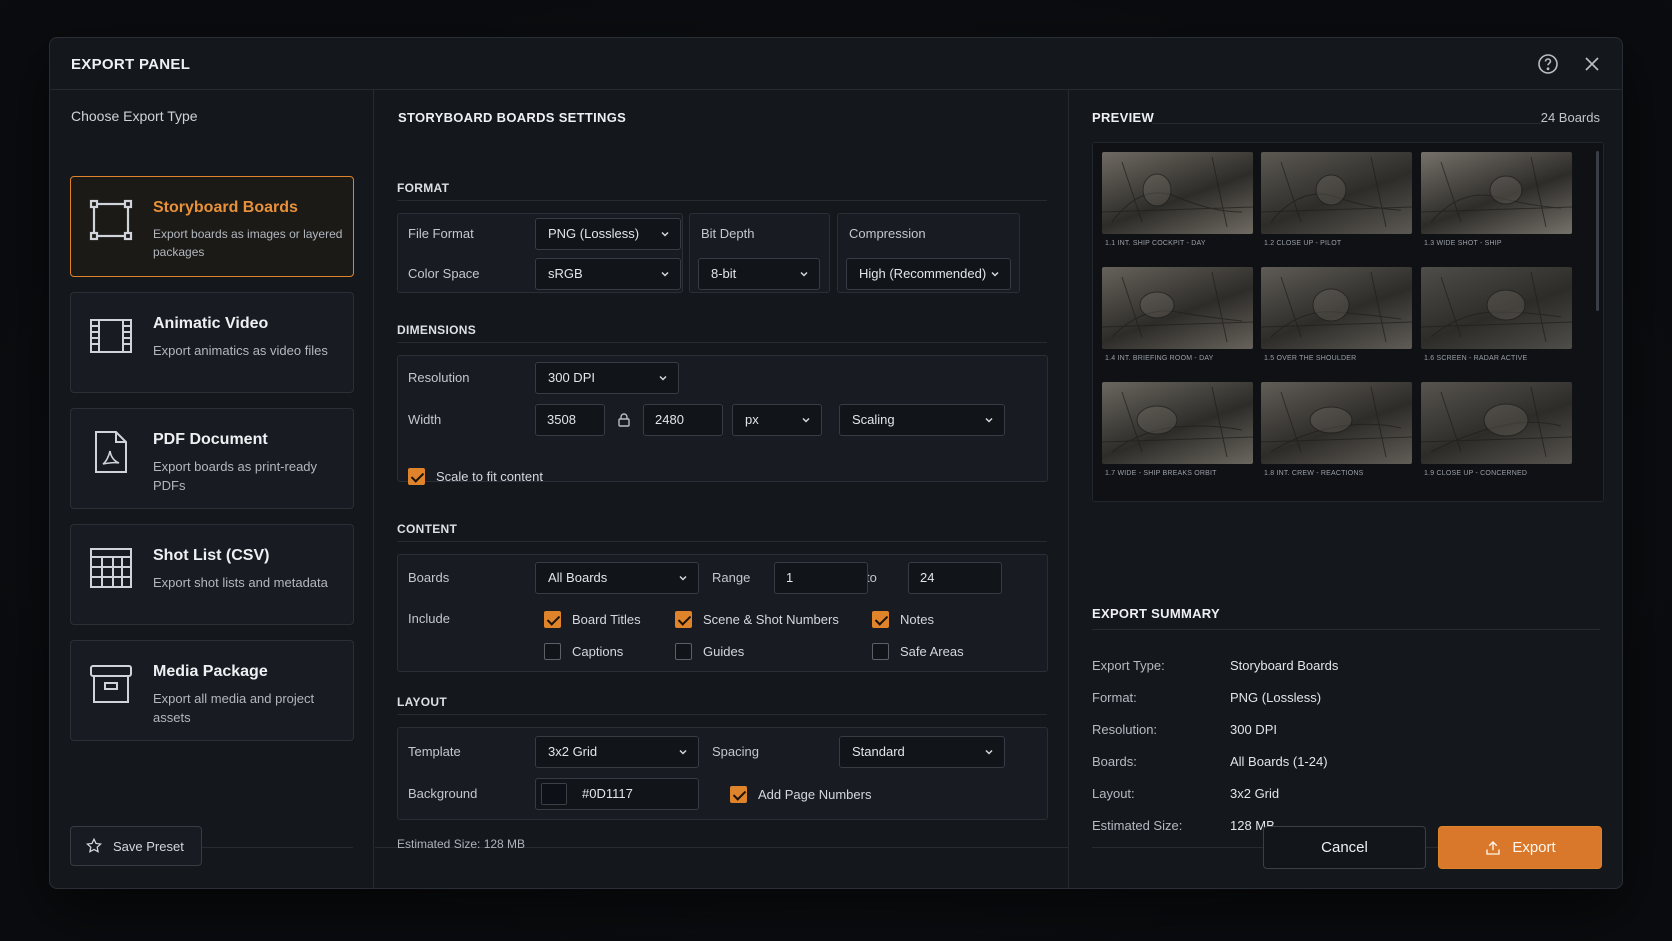  What do you see at coordinates (552, 651) in the screenshot?
I see `captions-checkbox` at bounding box center [552, 651].